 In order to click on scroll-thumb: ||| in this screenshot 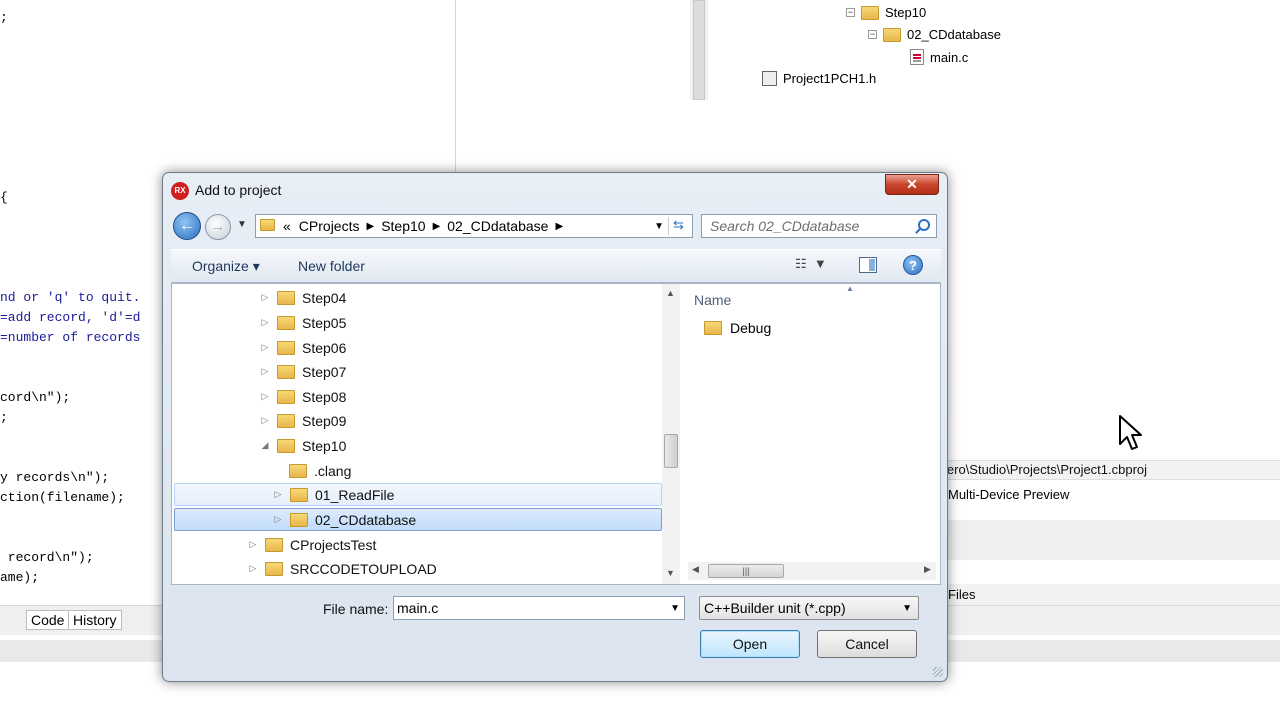, I will do `click(746, 571)`.